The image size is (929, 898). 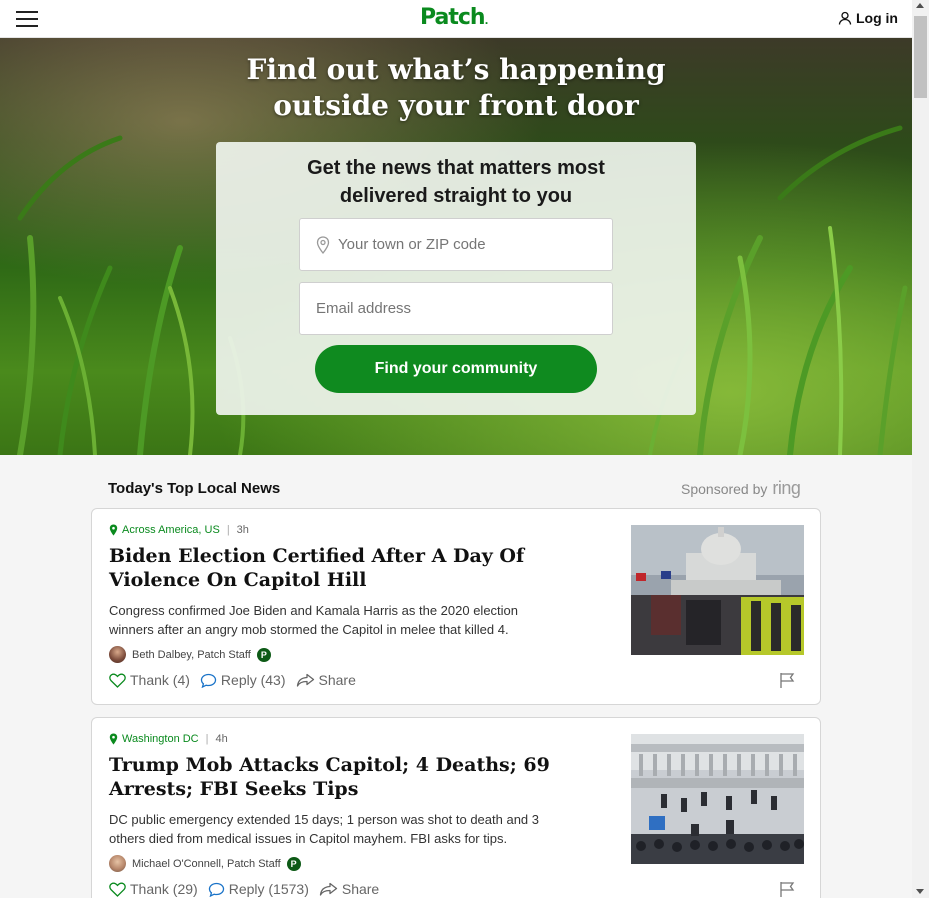 I want to click on article-actions: Thank (29) Reply (1573) Share, so click(x=249, y=889).